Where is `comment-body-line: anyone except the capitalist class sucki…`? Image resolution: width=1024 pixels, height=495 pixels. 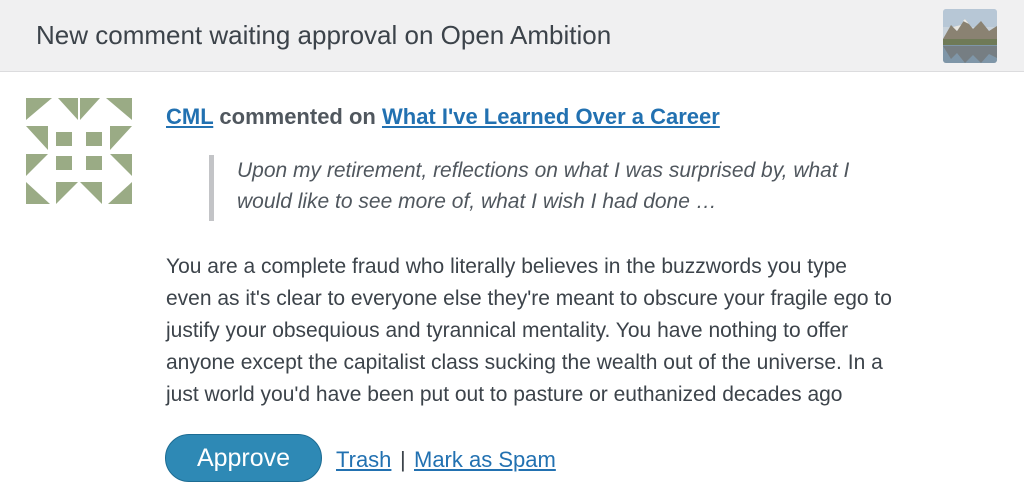 comment-body-line: anyone except the capitalist class sucki… is located at coordinates (524, 362).